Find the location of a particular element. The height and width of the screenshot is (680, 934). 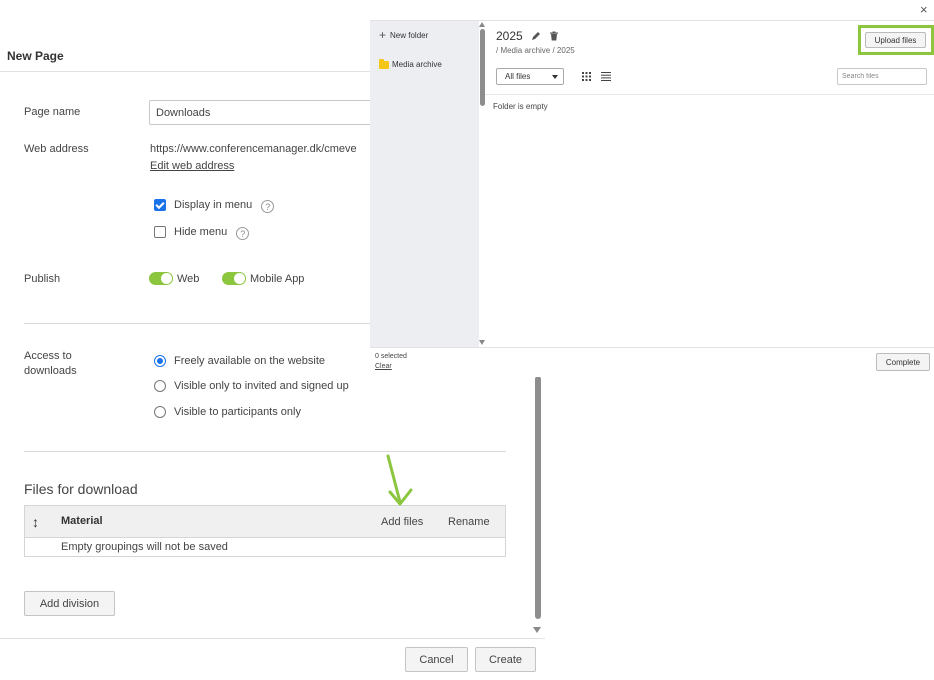

access-option-label: Visible only to invited and signed up is located at coordinates (261, 386).